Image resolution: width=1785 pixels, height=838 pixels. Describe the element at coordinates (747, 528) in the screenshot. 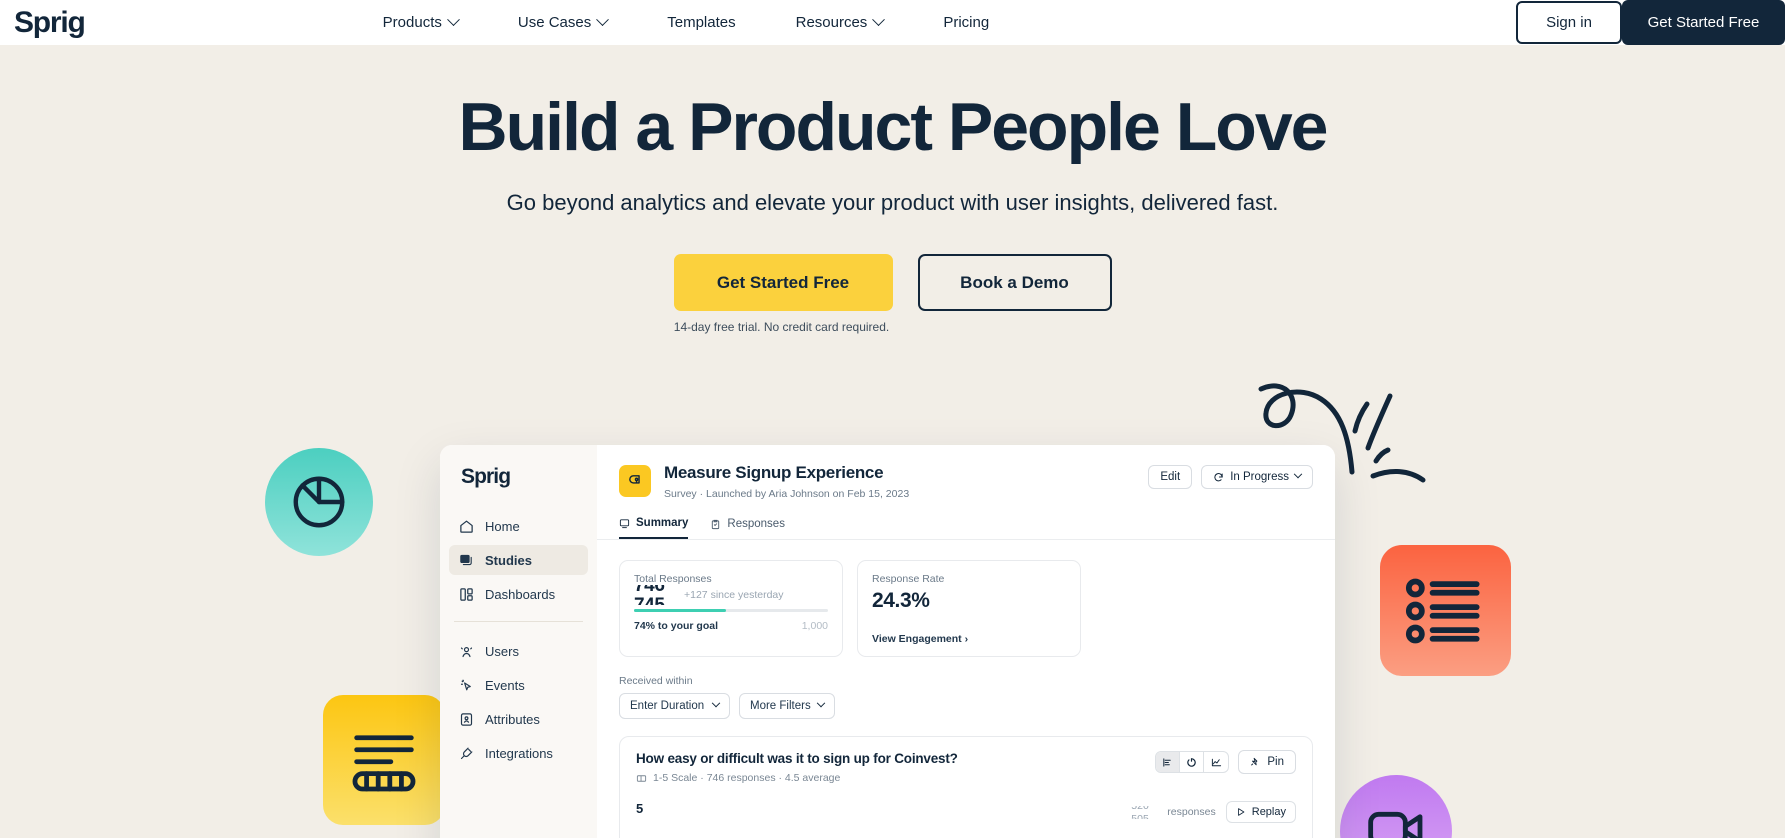

I see `tab-responses: Responses` at that location.